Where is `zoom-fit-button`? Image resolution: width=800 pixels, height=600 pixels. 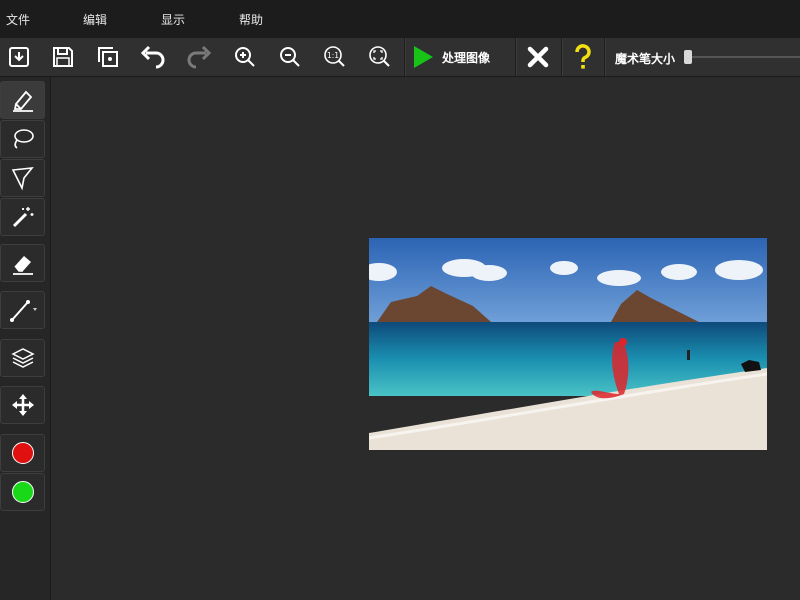 zoom-fit-button is located at coordinates (380, 57).